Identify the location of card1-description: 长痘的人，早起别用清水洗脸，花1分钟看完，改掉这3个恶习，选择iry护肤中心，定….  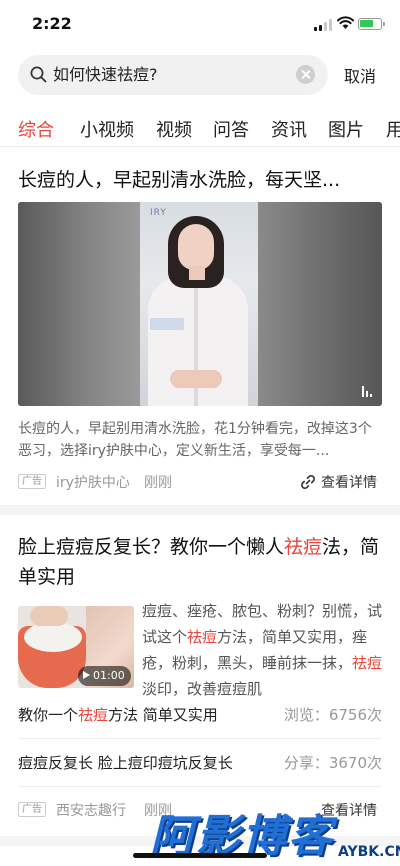
(200, 440).